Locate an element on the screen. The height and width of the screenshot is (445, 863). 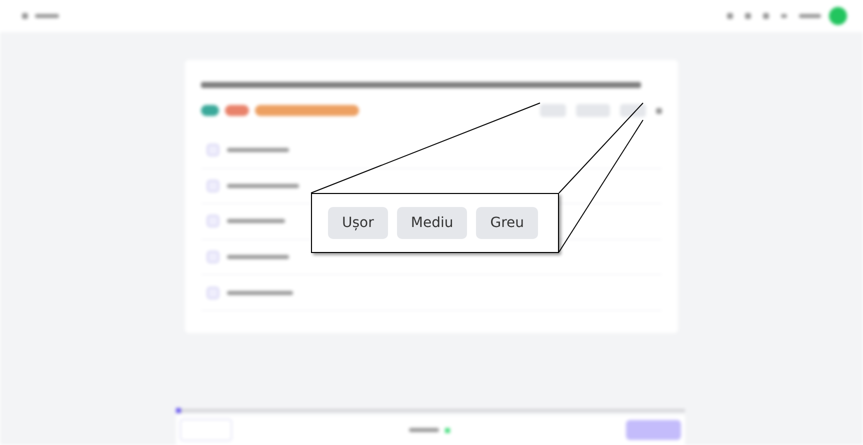
difficulty-button: Mediu is located at coordinates (432, 223).